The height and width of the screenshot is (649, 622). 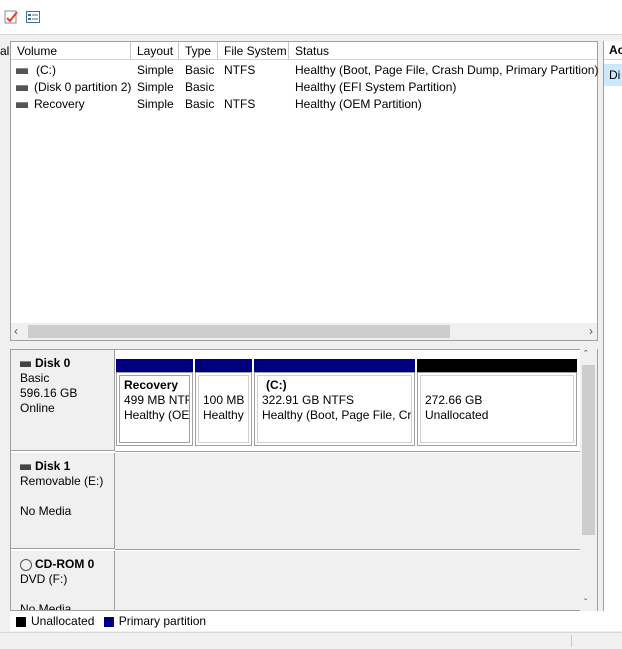 I want to click on horizontal-scrollbar: ‹ ›, so click(x=304, y=331).